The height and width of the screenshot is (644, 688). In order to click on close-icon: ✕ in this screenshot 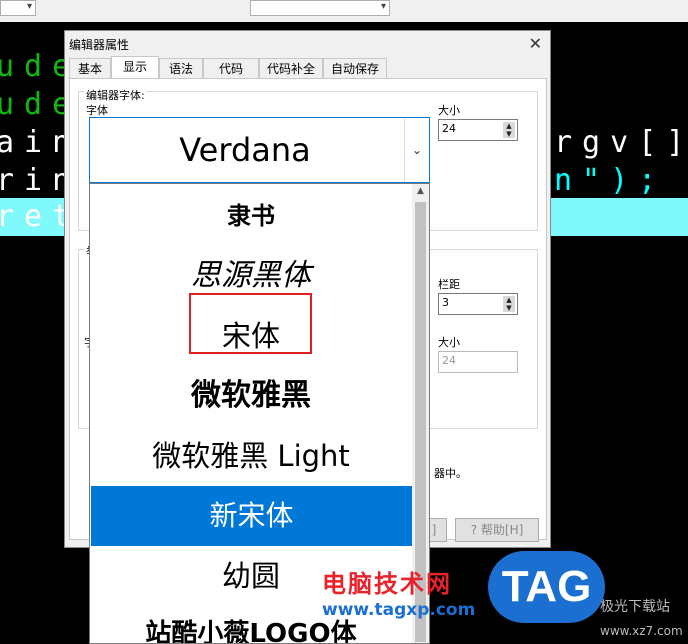, I will do `click(535, 43)`.